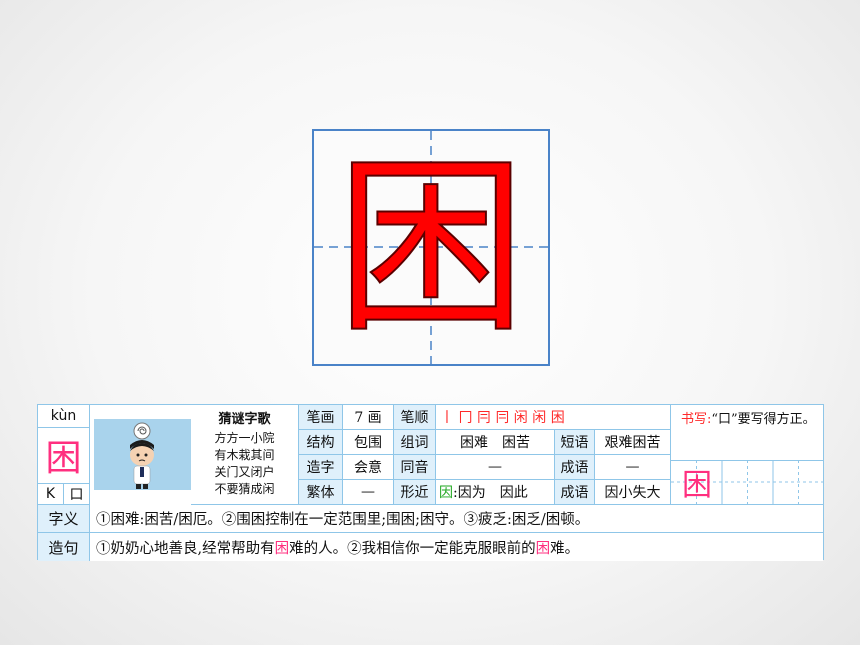 This screenshot has width=860, height=645. I want to click on writing-tip-label: 书写:, so click(696, 419).